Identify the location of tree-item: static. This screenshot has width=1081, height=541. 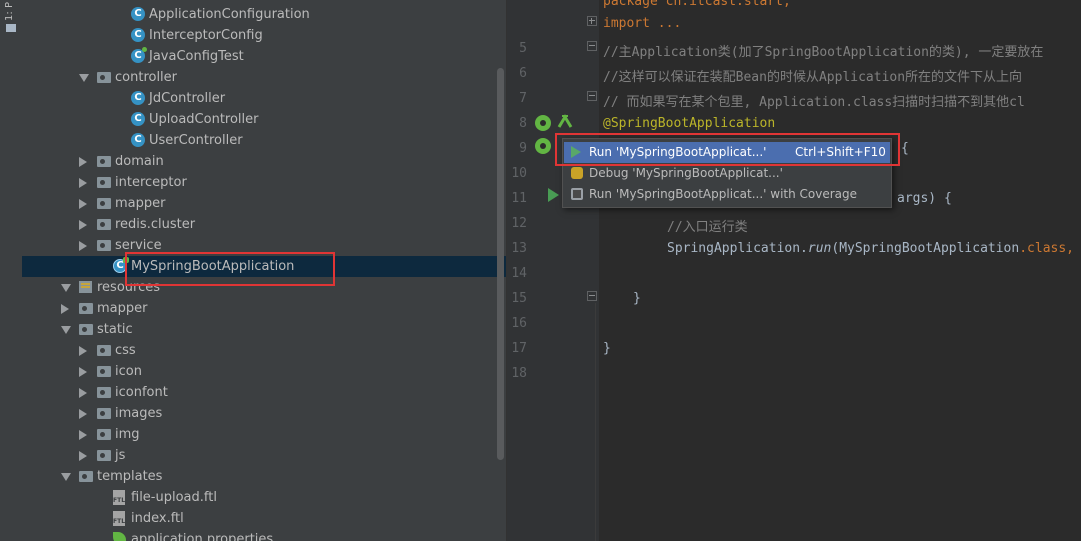
(264, 329).